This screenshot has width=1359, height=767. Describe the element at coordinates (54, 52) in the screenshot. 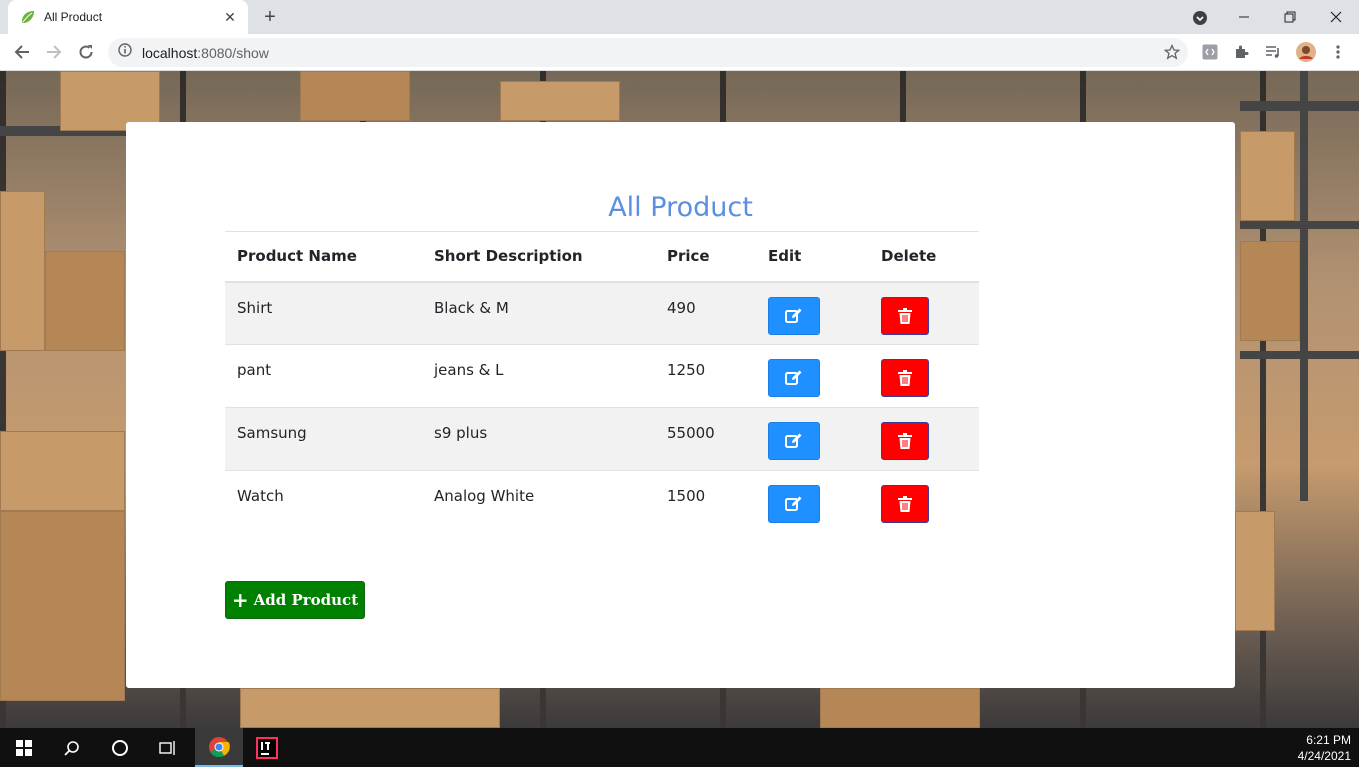

I see `forward-arrow-icon` at that location.